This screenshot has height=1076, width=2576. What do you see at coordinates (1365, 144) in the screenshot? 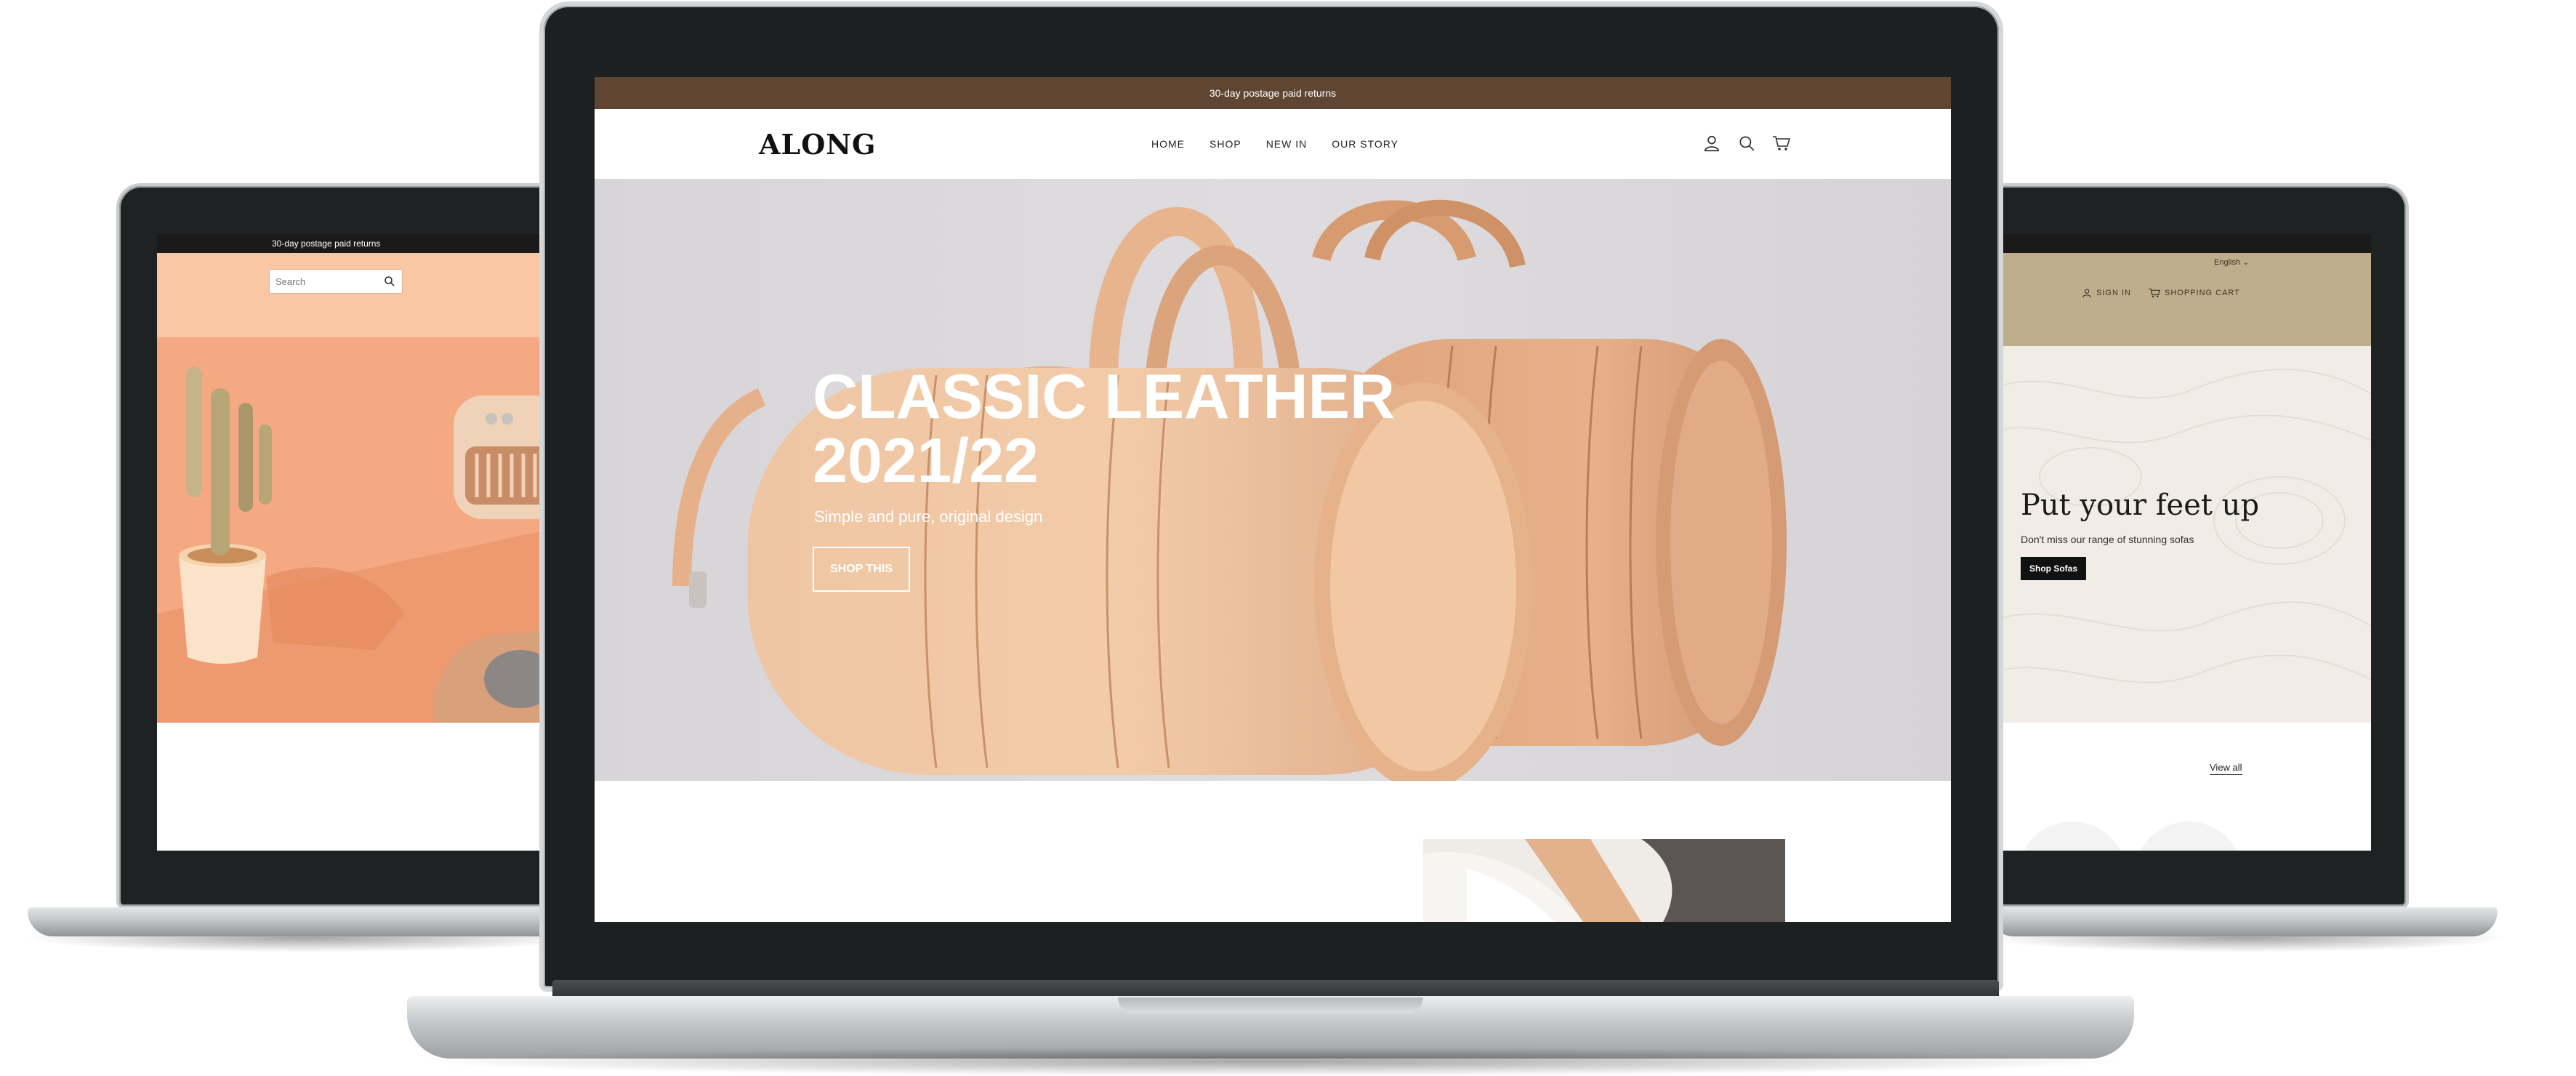
I see `nav-our-story: OUR STORY` at bounding box center [1365, 144].